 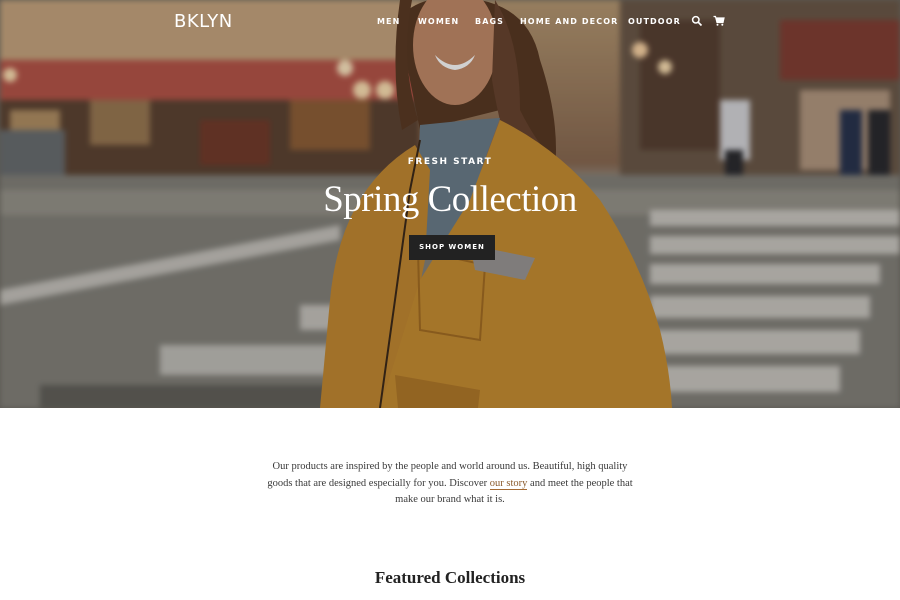 I want to click on nav-item-home-and-decor: HOME AND DECOR, so click(x=569, y=21).